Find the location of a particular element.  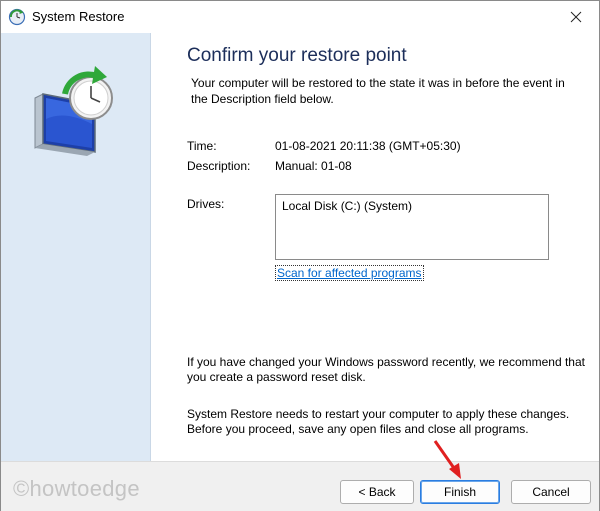

back-button: < Back is located at coordinates (377, 492).